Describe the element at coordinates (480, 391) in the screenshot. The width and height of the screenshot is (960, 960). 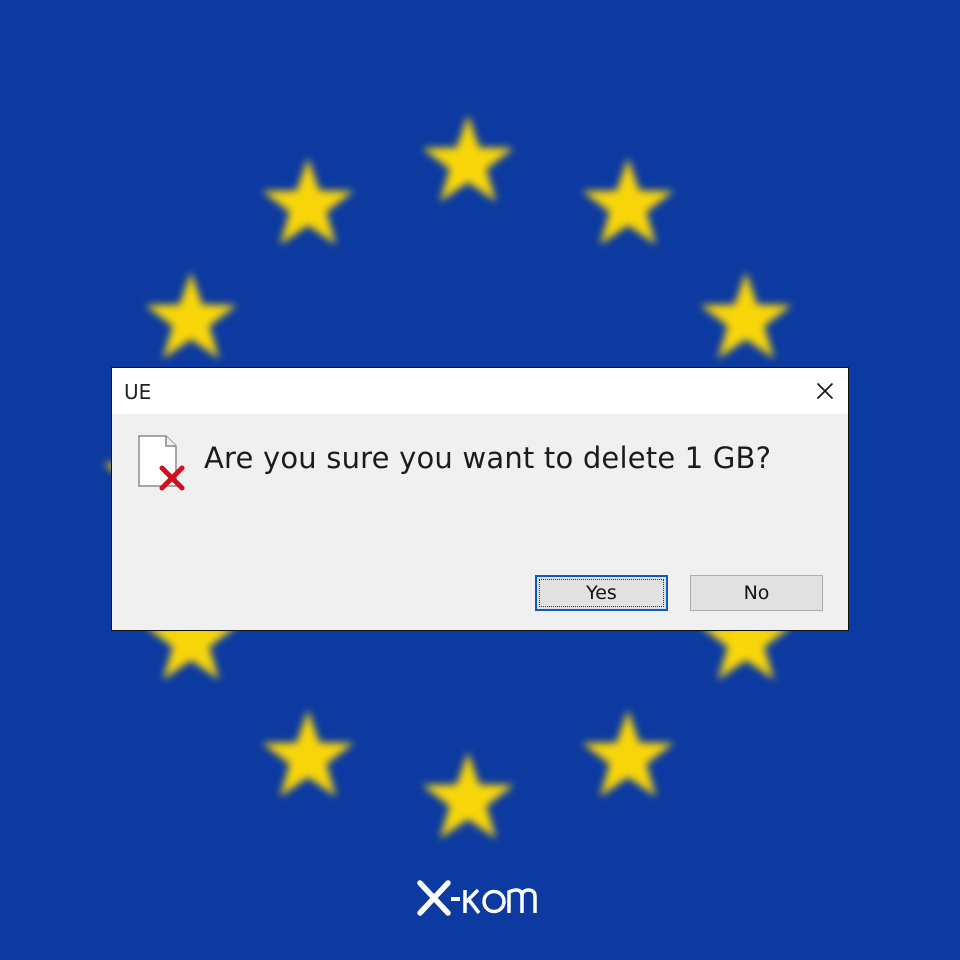
I see `dialog-titlebar: UE` at that location.